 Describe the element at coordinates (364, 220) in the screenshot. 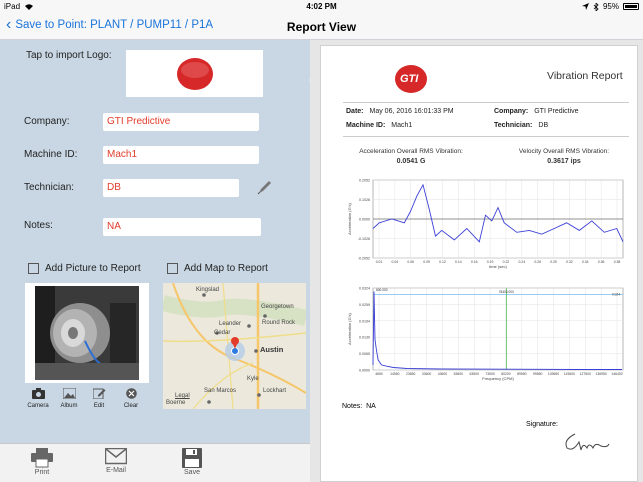

I see `y-tick-label: 0.0000` at that location.